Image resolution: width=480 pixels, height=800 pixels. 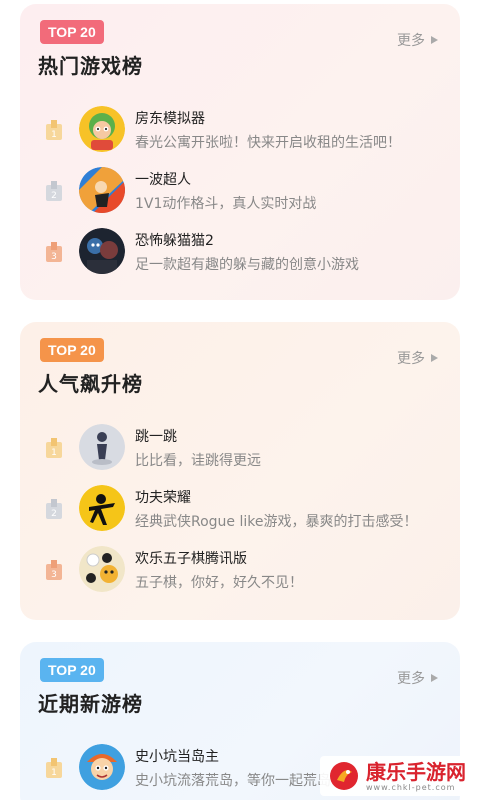 I want to click on section-title: 近期新游榜, so click(x=90, y=704).